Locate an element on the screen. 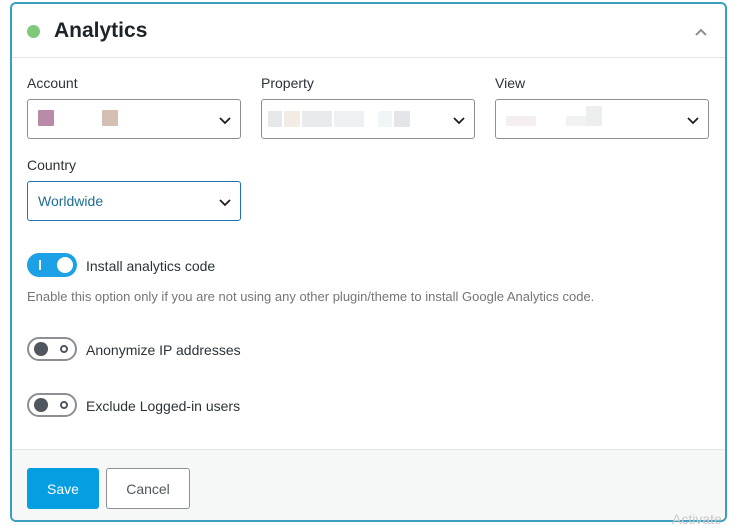  panel-title: Analytics is located at coordinates (101, 30).